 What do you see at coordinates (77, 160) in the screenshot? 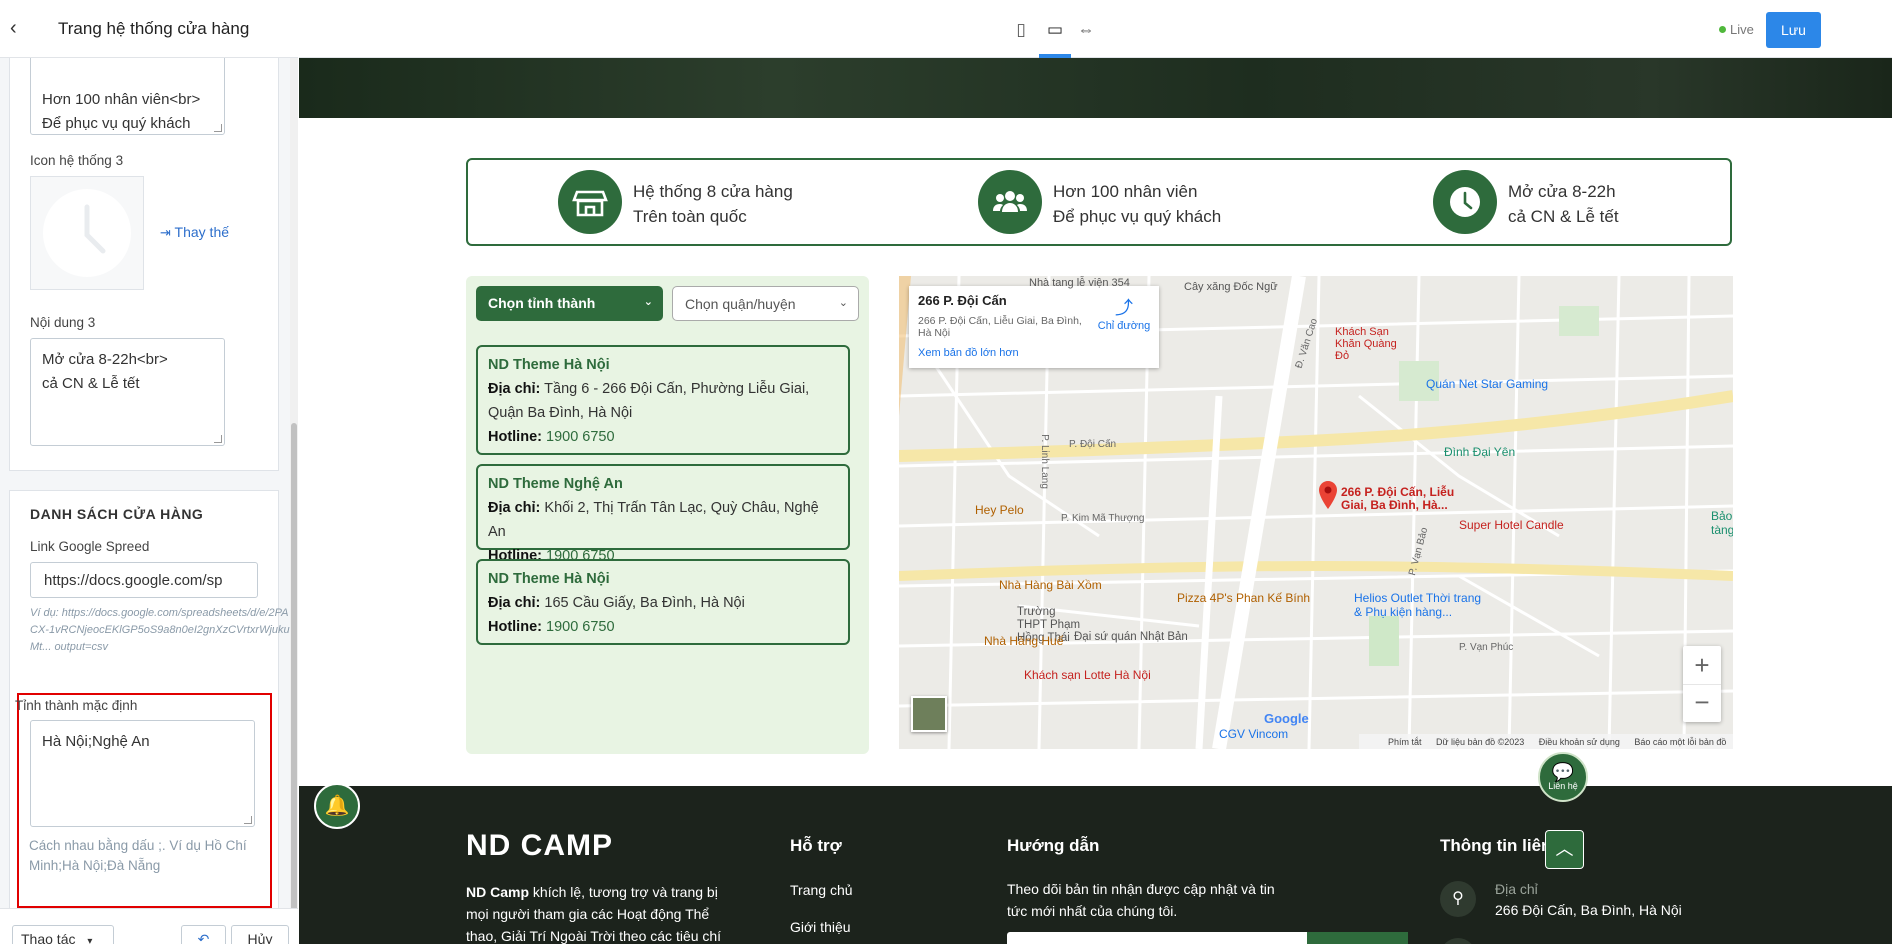
I see `icon-3-label: Icon hệ thống 3` at bounding box center [77, 160].